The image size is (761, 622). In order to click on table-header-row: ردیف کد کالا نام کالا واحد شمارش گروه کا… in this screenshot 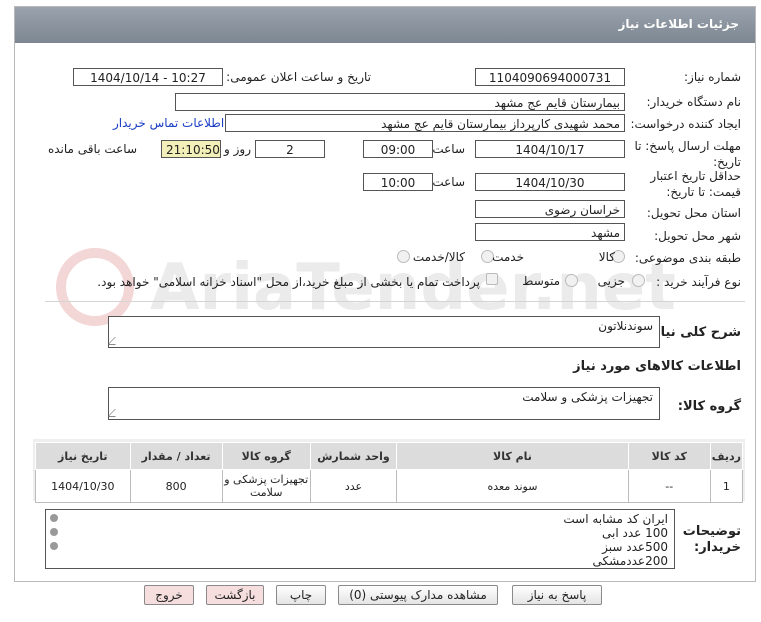, I will do `click(389, 456)`.